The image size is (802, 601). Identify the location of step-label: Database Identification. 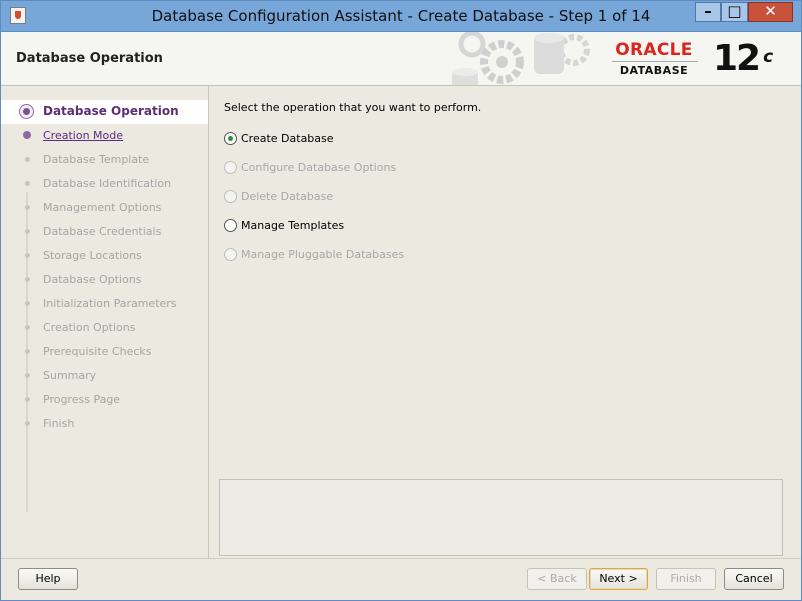
(107, 183).